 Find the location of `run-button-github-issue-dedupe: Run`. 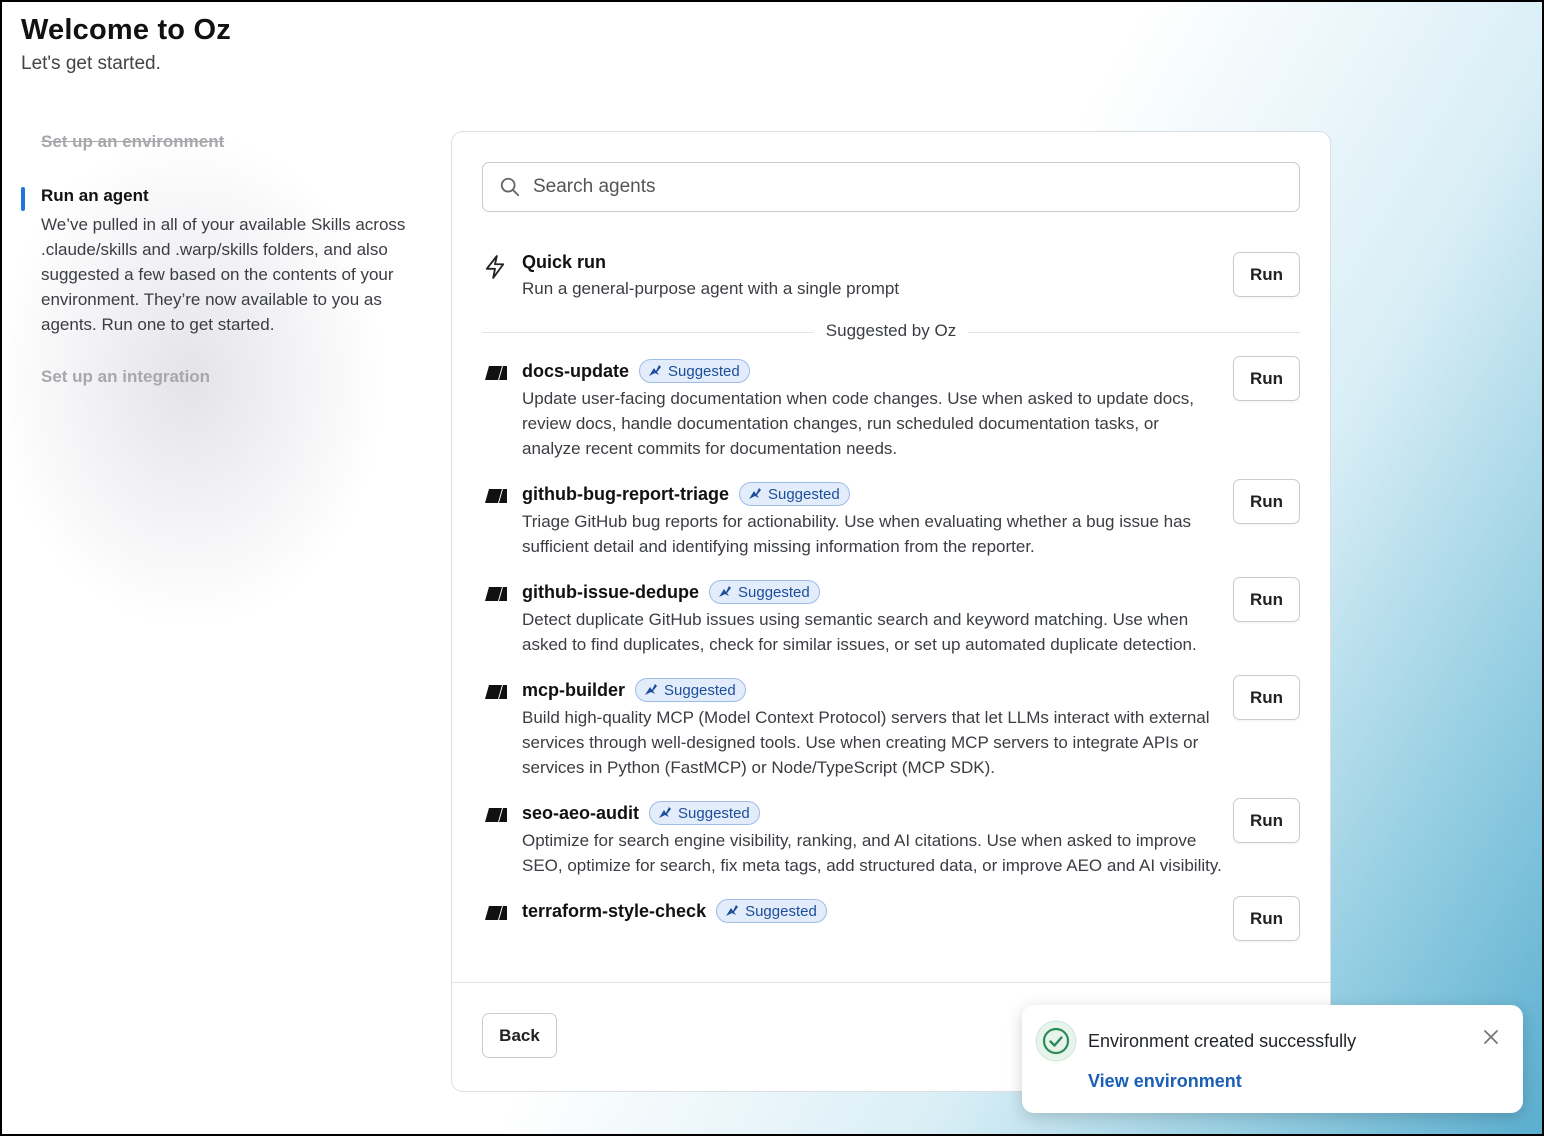

run-button-github-issue-dedupe: Run is located at coordinates (1266, 599).